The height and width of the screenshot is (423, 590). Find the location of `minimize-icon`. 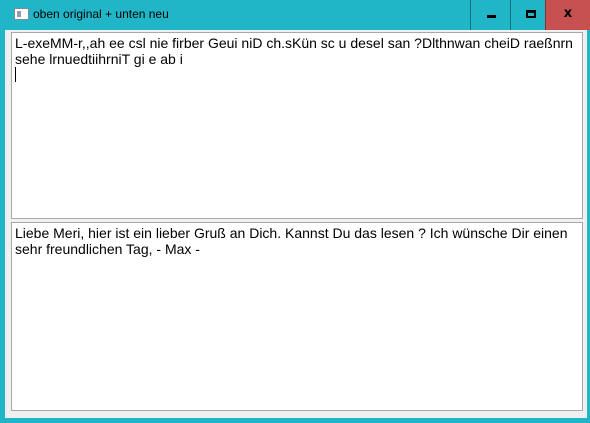

minimize-icon is located at coordinates (491, 16).